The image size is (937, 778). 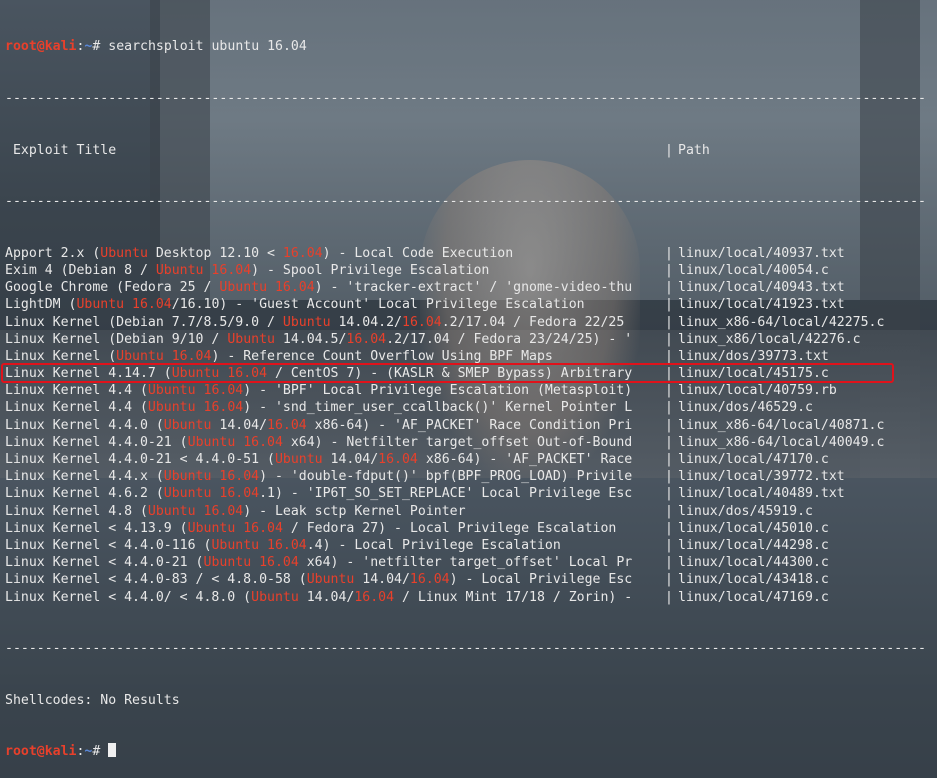 What do you see at coordinates (469, 425) in the screenshot?
I see `title-text: x86-64) - 'AF_PACKET' Race Condition Pri` at bounding box center [469, 425].